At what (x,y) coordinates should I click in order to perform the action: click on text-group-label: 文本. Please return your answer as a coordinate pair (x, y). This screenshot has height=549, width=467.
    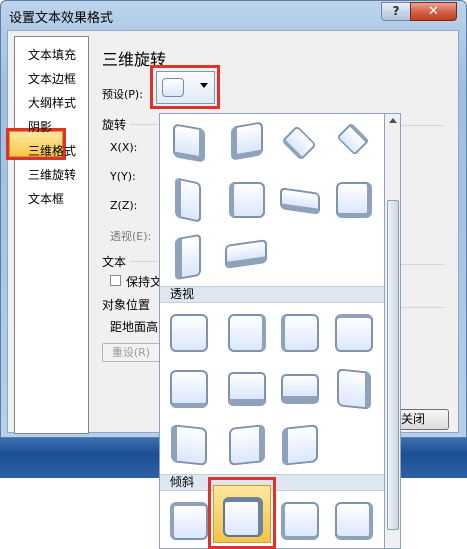
    Looking at the image, I should click on (114, 262).